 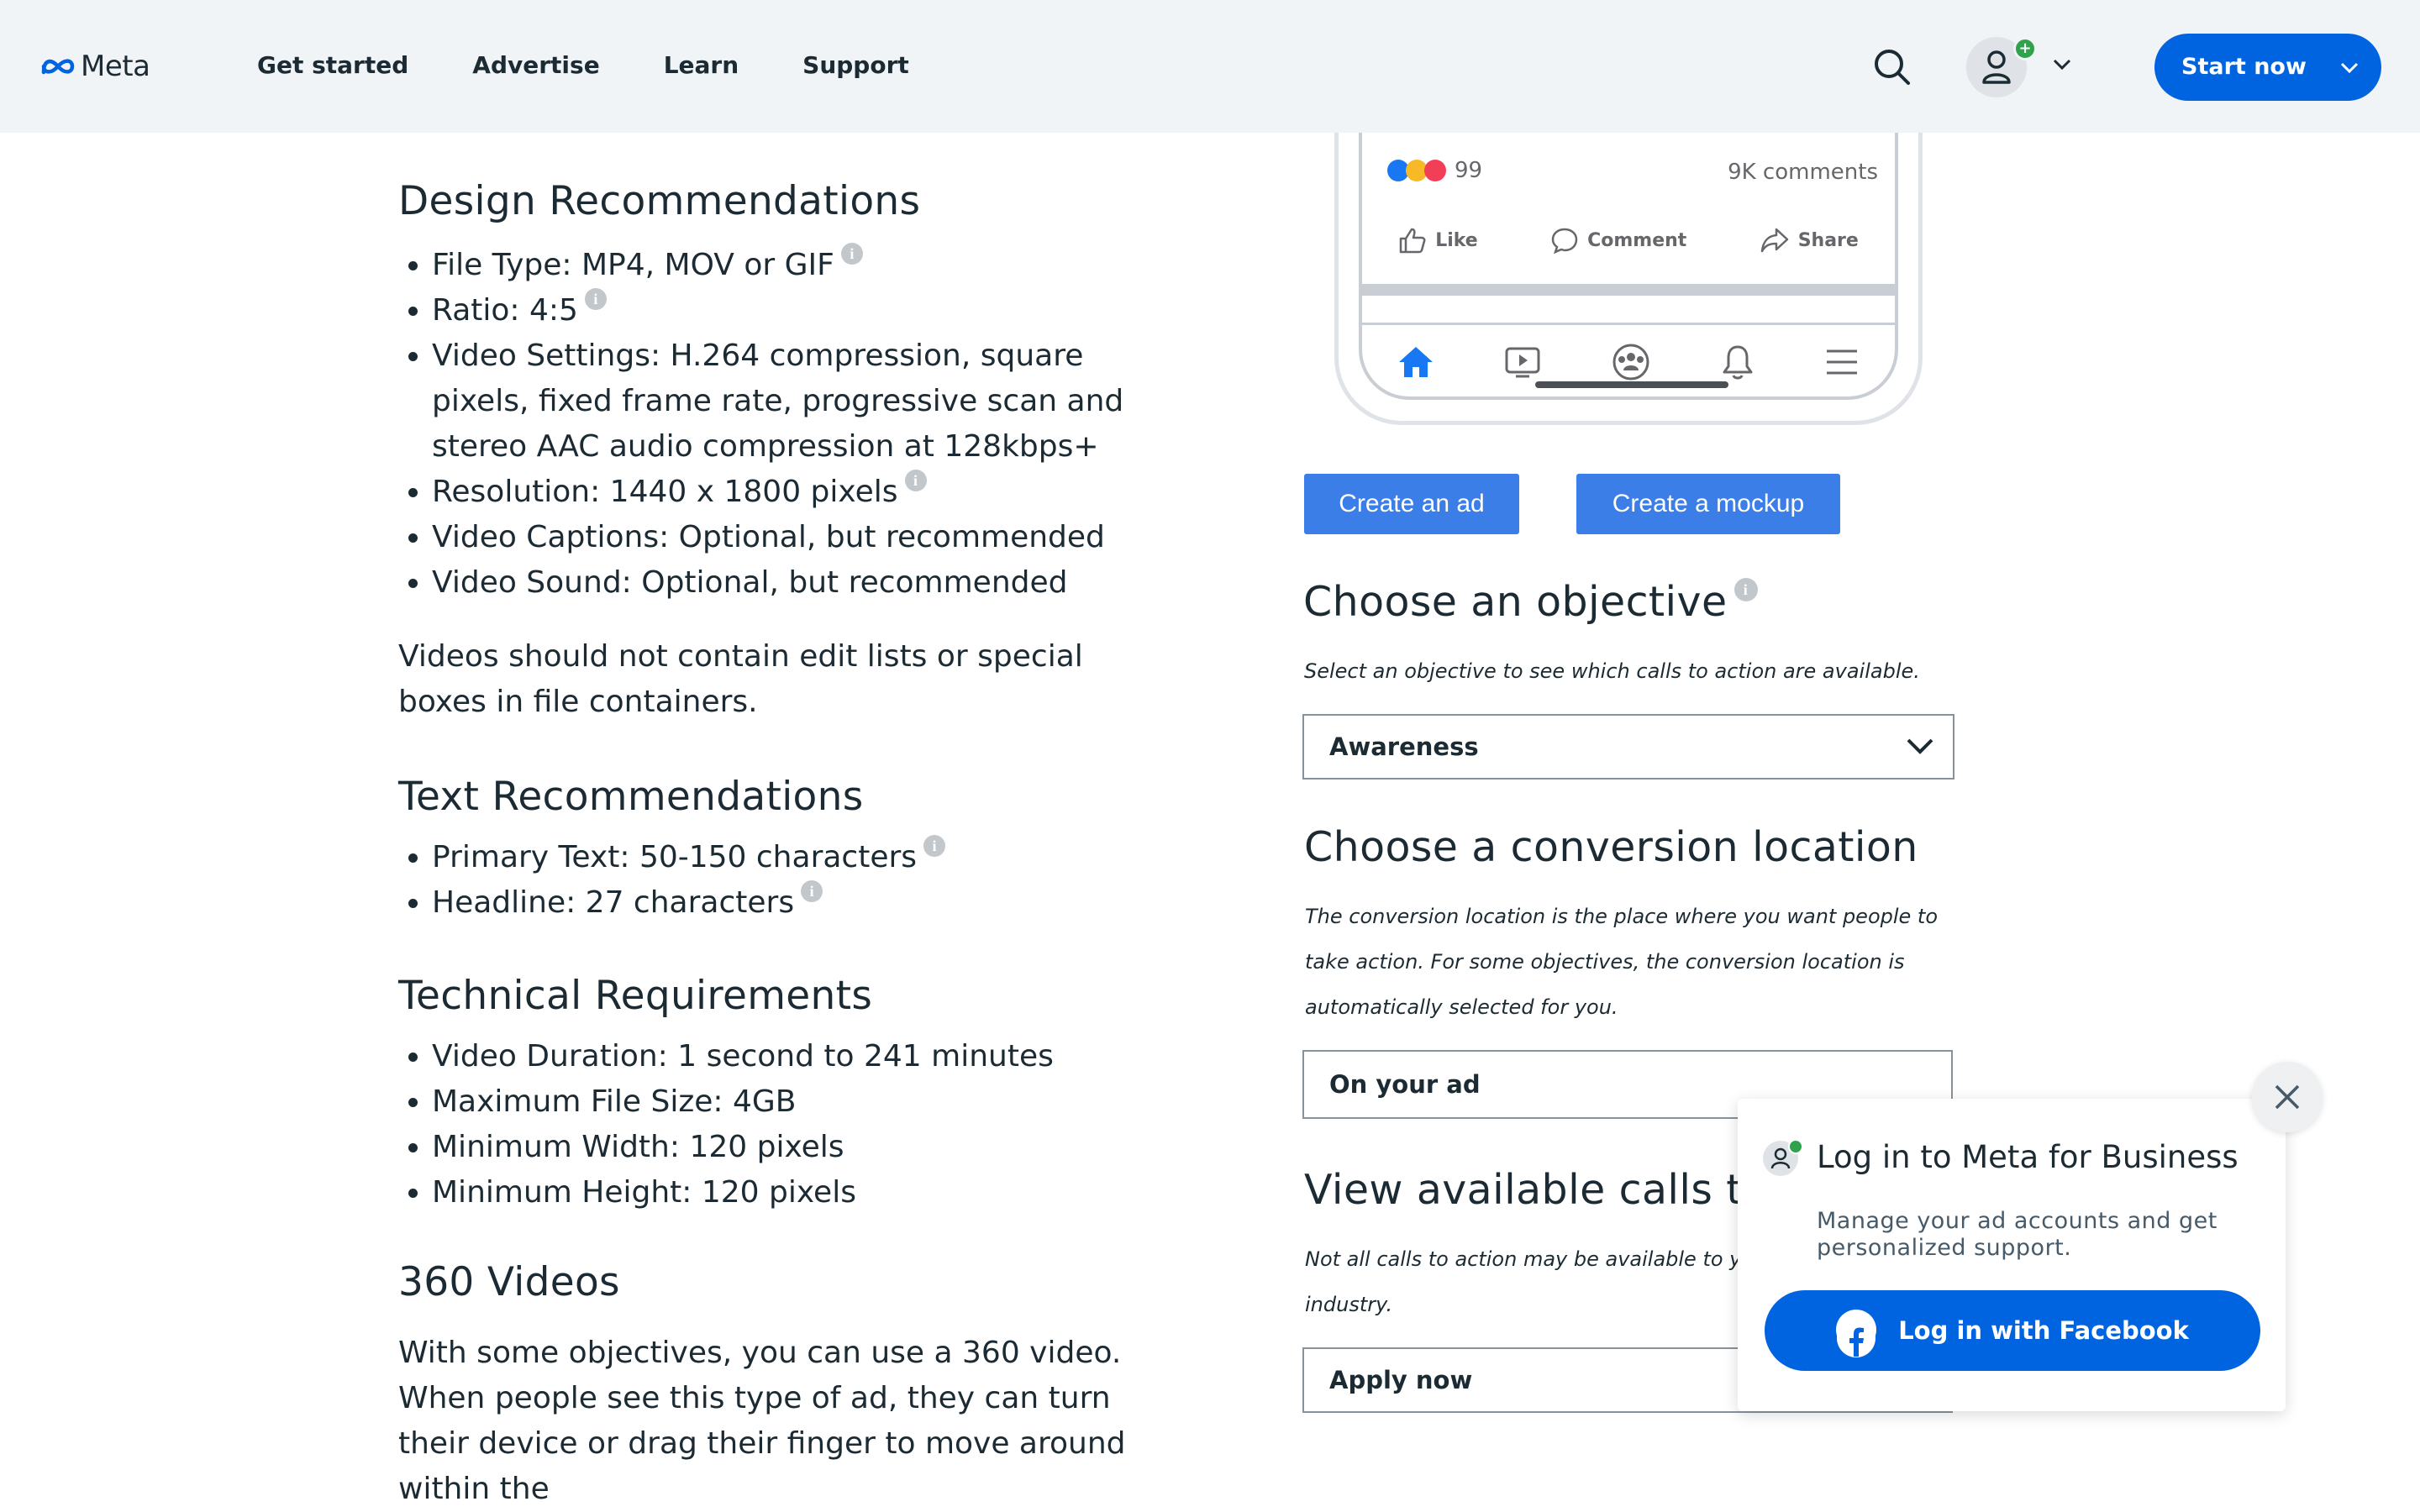 I want to click on post-actions: Like Comment Share, so click(x=1628, y=240).